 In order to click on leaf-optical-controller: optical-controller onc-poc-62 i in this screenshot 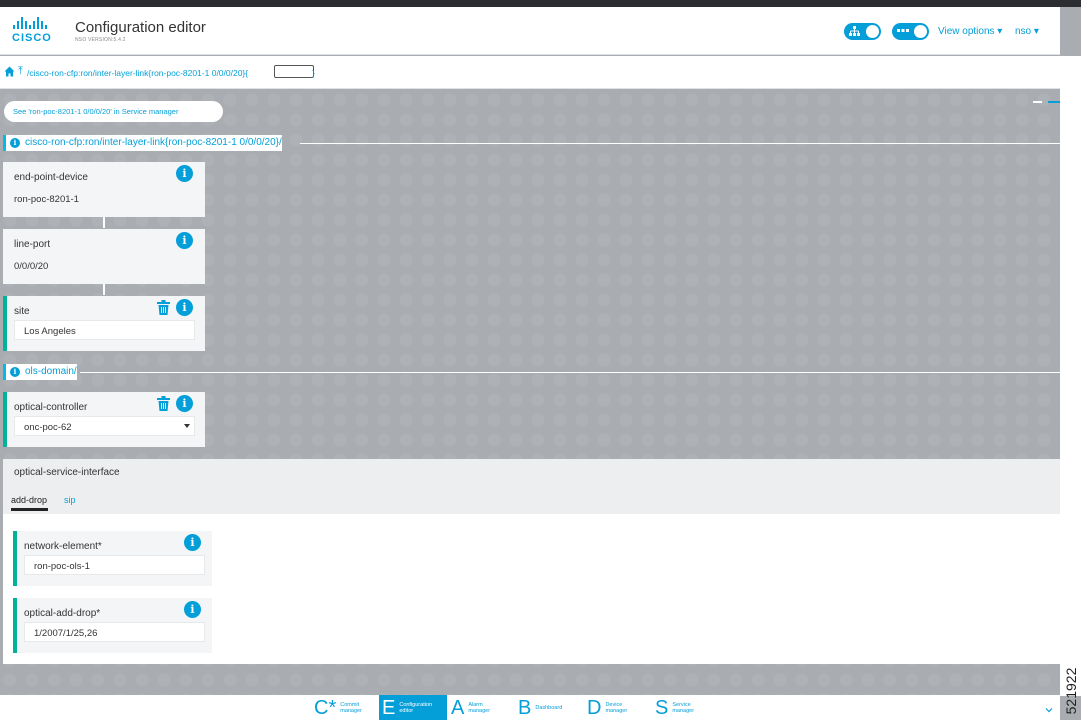, I will do `click(104, 419)`.